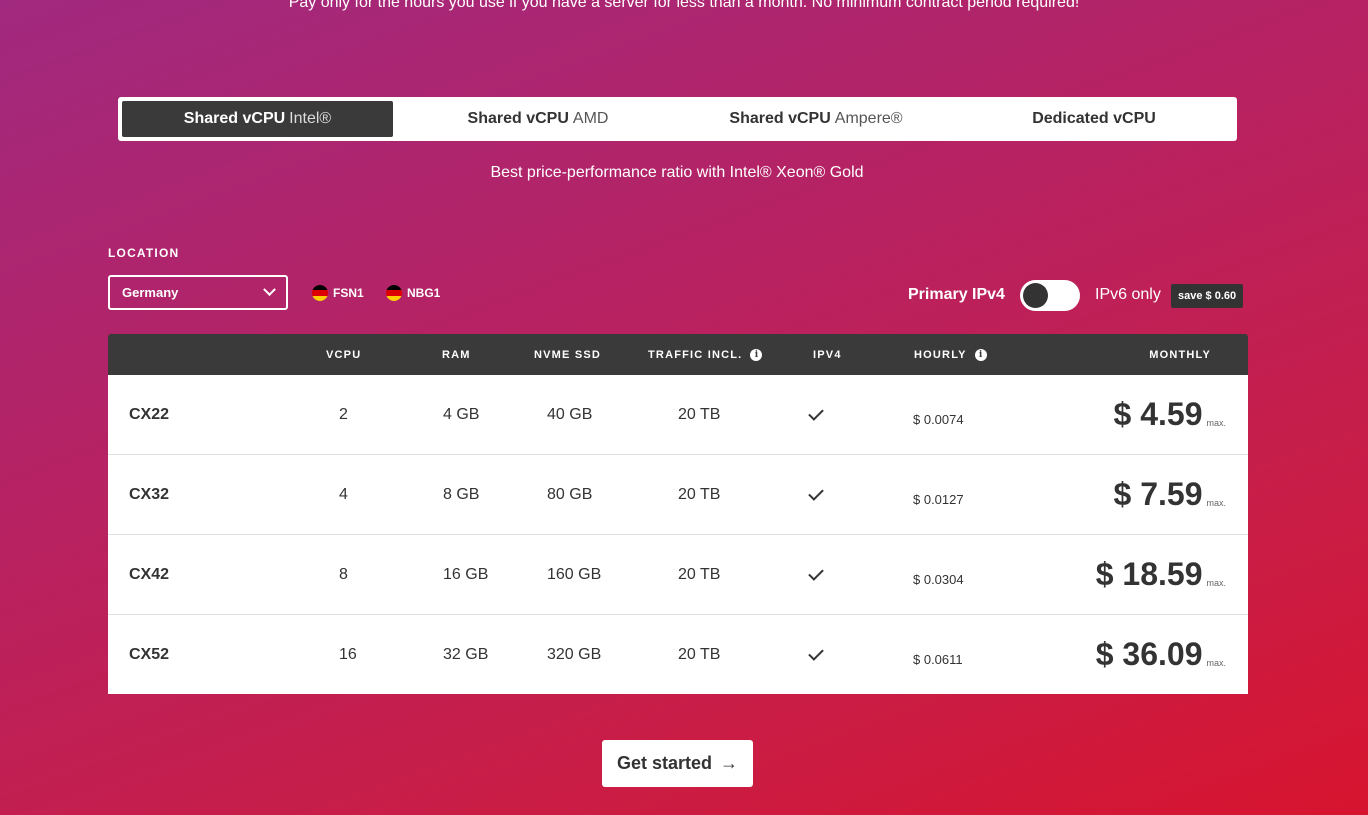 Image resolution: width=1368 pixels, height=815 pixels. What do you see at coordinates (1180, 354) in the screenshot?
I see `header-monthly: MONTHLY` at bounding box center [1180, 354].